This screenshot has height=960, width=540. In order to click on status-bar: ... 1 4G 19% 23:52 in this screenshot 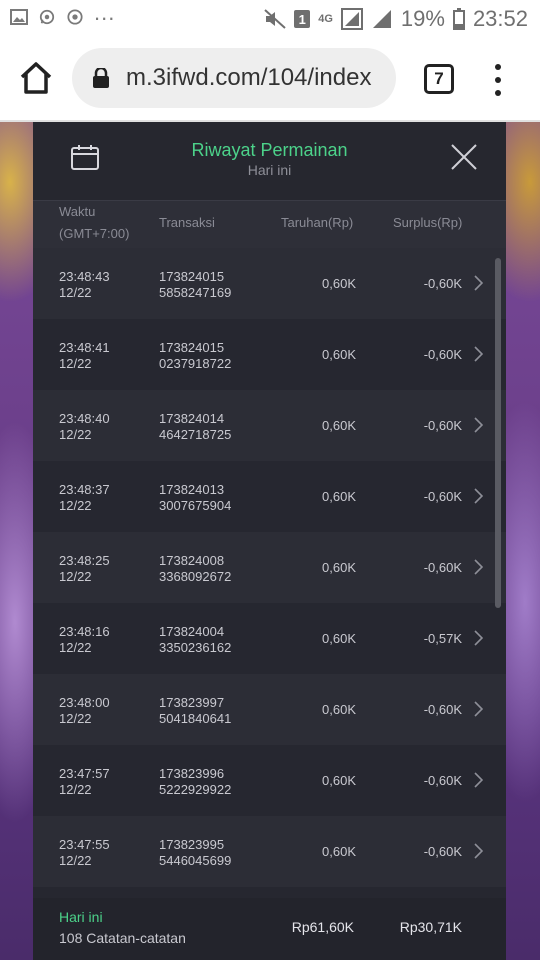, I will do `click(270, 19)`.